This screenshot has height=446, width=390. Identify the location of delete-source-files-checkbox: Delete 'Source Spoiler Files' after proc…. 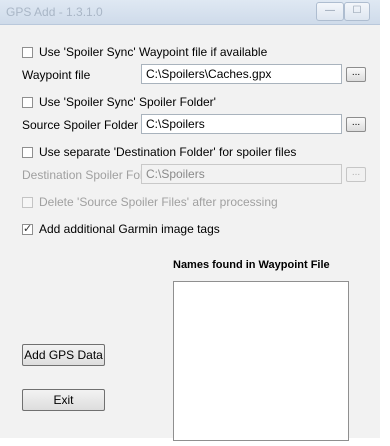
(150, 202).